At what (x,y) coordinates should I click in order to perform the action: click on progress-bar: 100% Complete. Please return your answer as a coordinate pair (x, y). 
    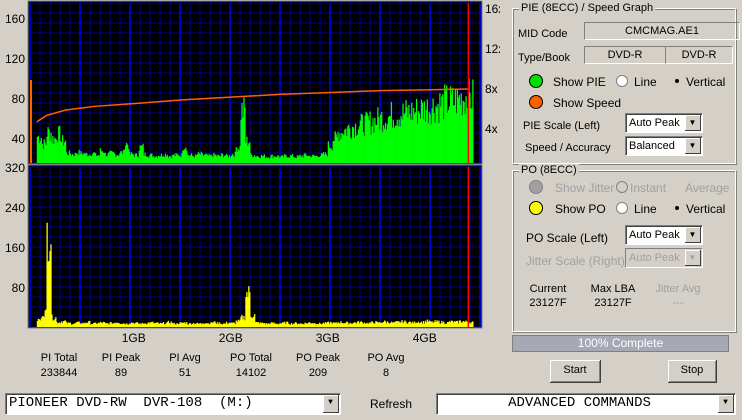
    Looking at the image, I should click on (620, 343).